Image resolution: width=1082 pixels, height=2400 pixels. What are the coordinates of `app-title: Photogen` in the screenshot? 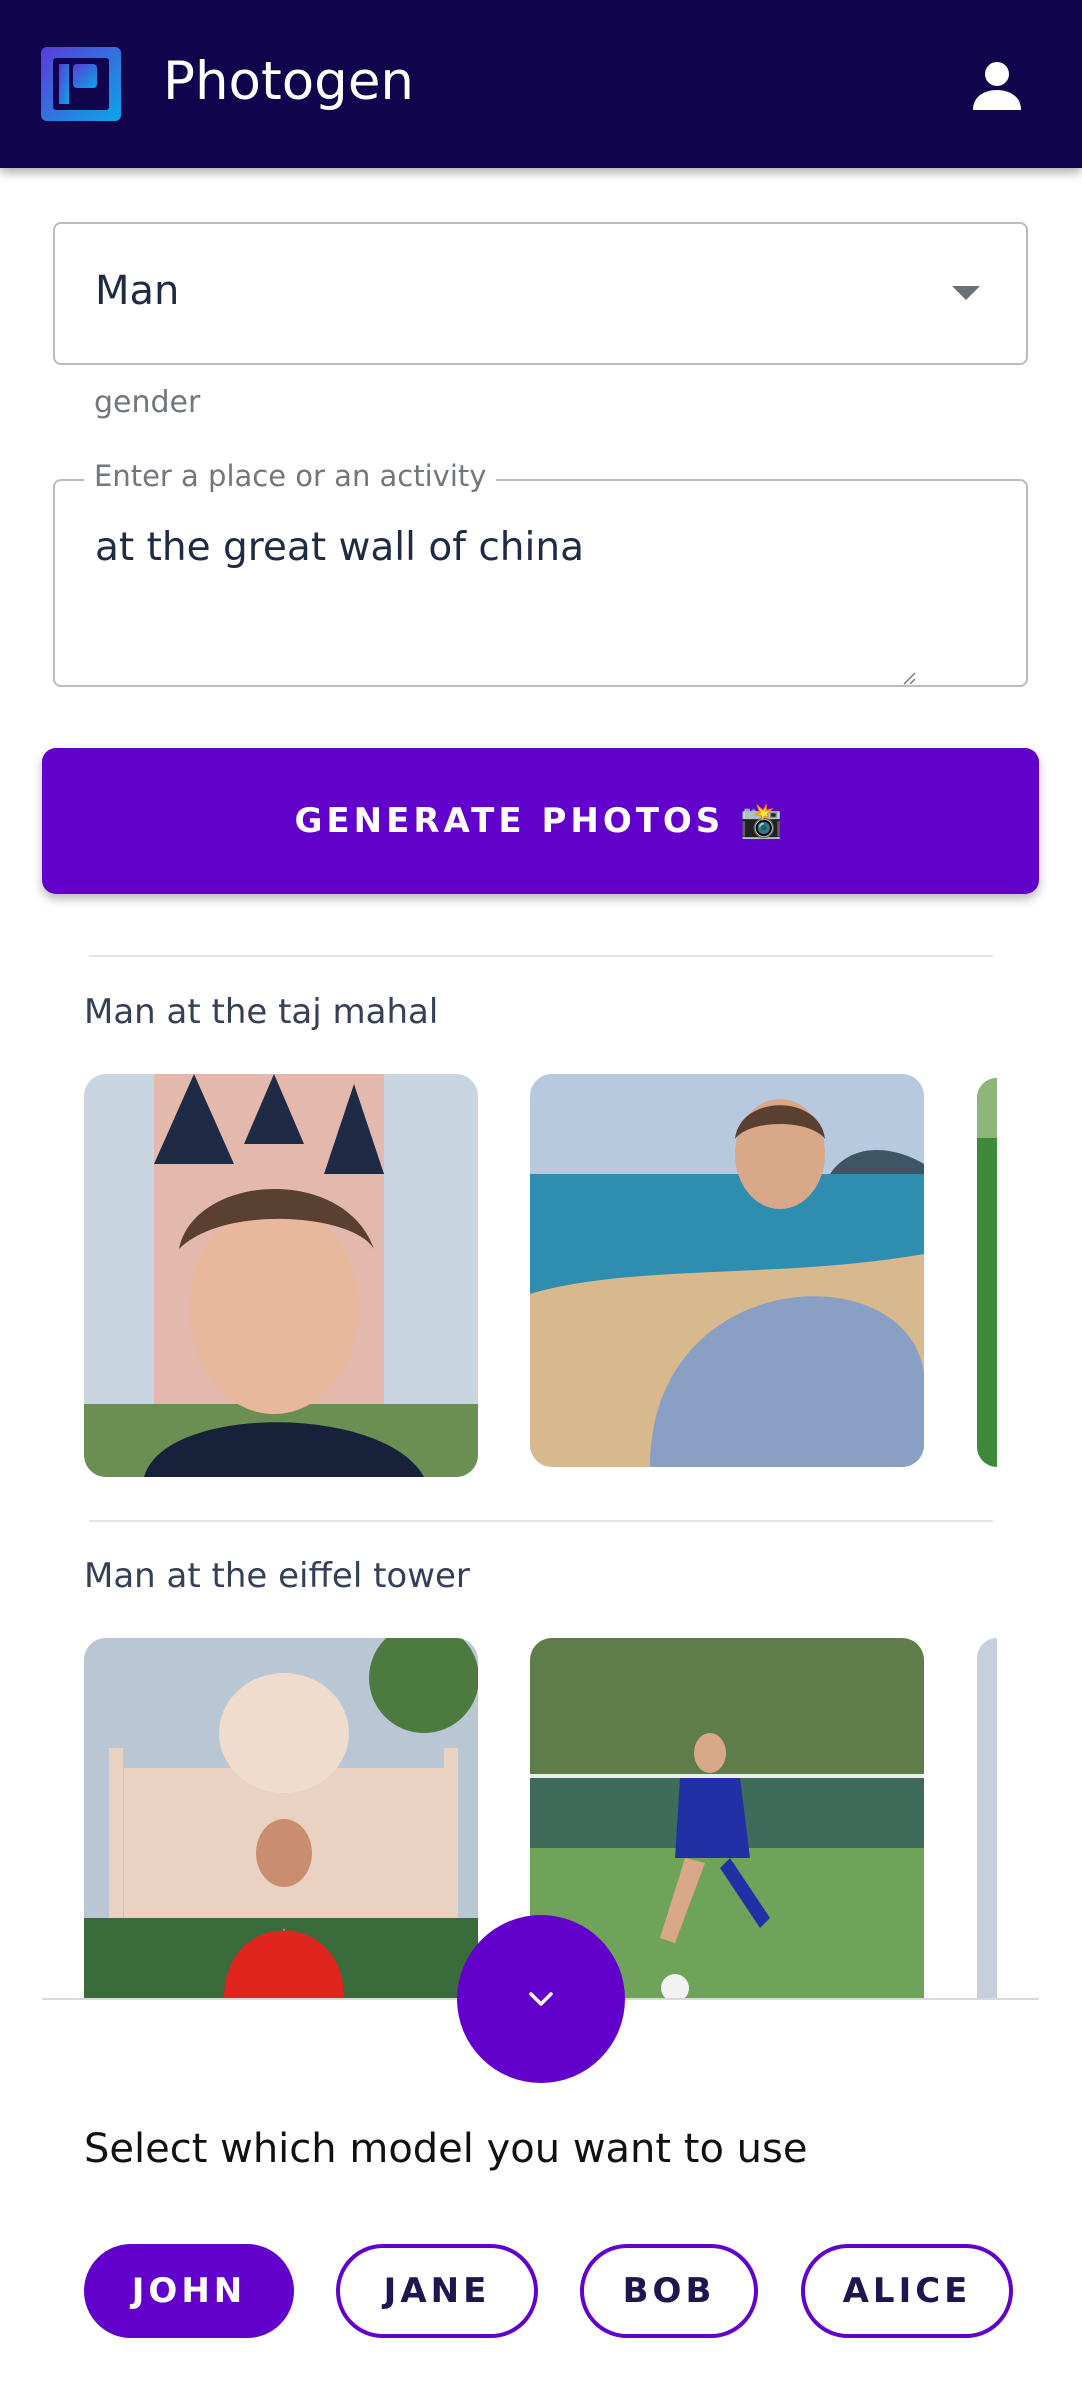 It's located at (289, 81).